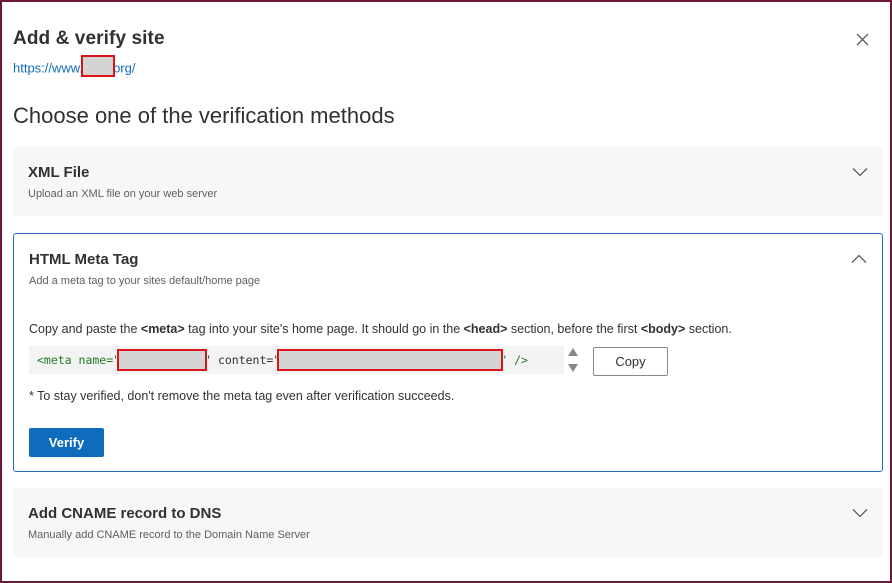 This screenshot has height=583, width=892. I want to click on verify-button: Verify, so click(66, 442).